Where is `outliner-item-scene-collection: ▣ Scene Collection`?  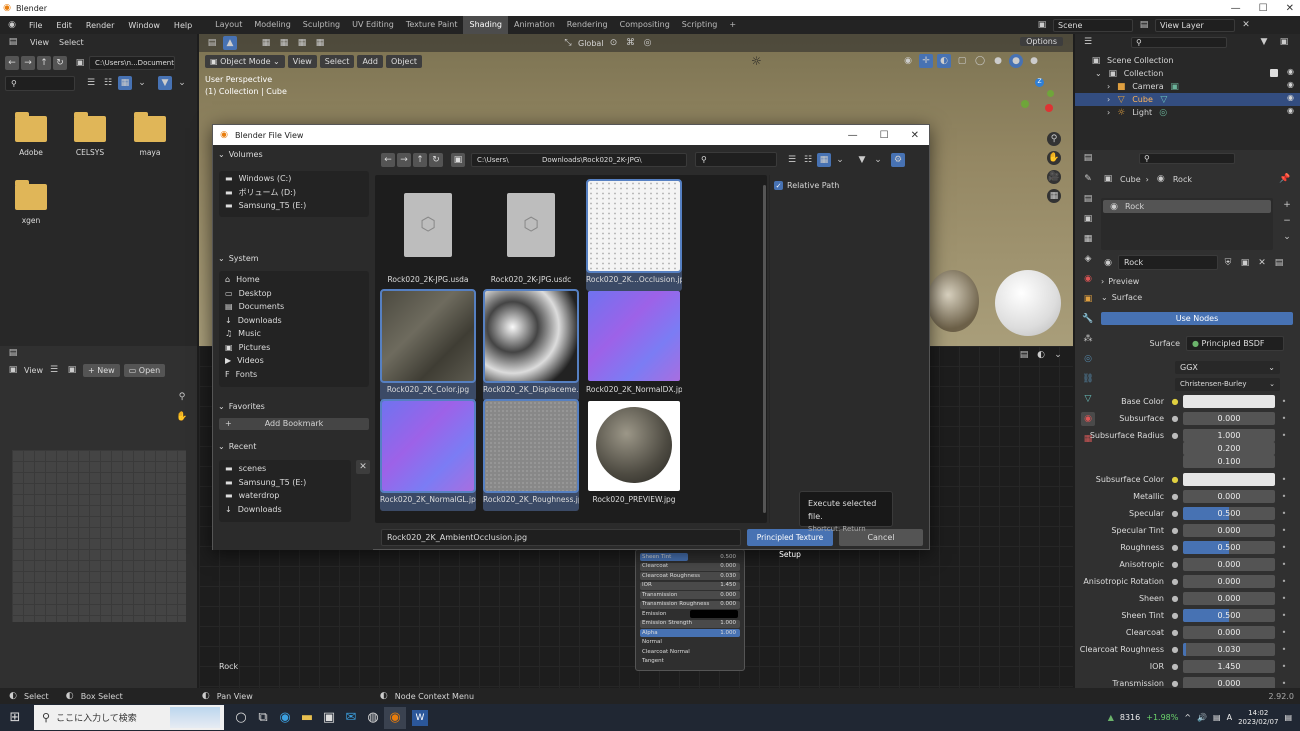 outliner-item-scene-collection: ▣ Scene Collection is located at coordinates (1187, 60).